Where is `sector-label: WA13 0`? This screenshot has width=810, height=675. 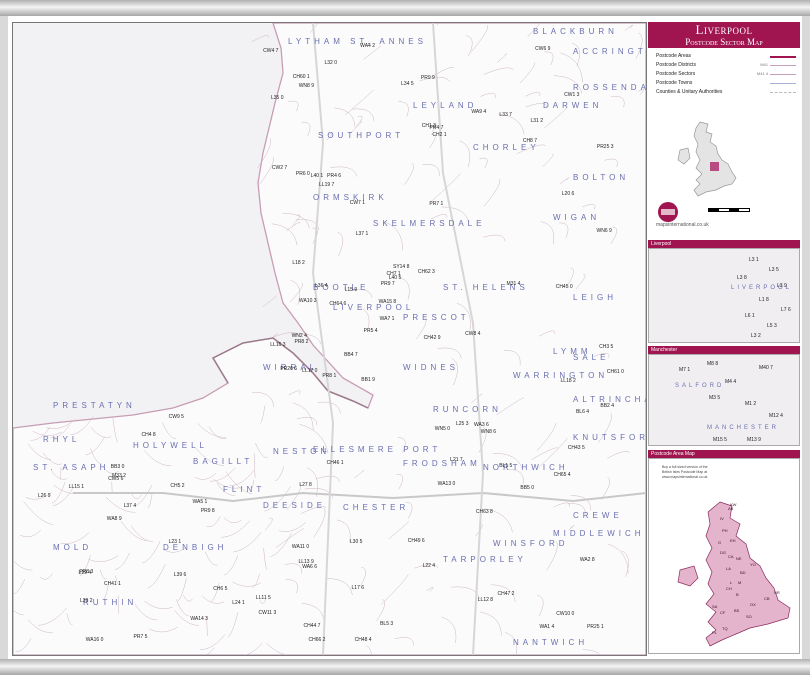
sector-label: WA13 0 is located at coordinates (446, 484).